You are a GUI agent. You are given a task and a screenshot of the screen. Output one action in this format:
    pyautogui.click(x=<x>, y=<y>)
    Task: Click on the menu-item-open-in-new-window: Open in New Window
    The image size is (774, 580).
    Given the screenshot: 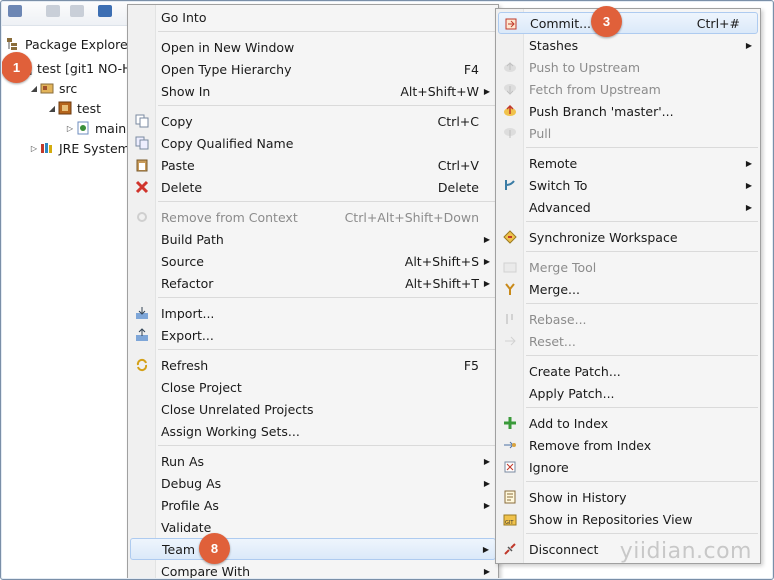 What is the action you would take?
    pyautogui.click(x=313, y=47)
    